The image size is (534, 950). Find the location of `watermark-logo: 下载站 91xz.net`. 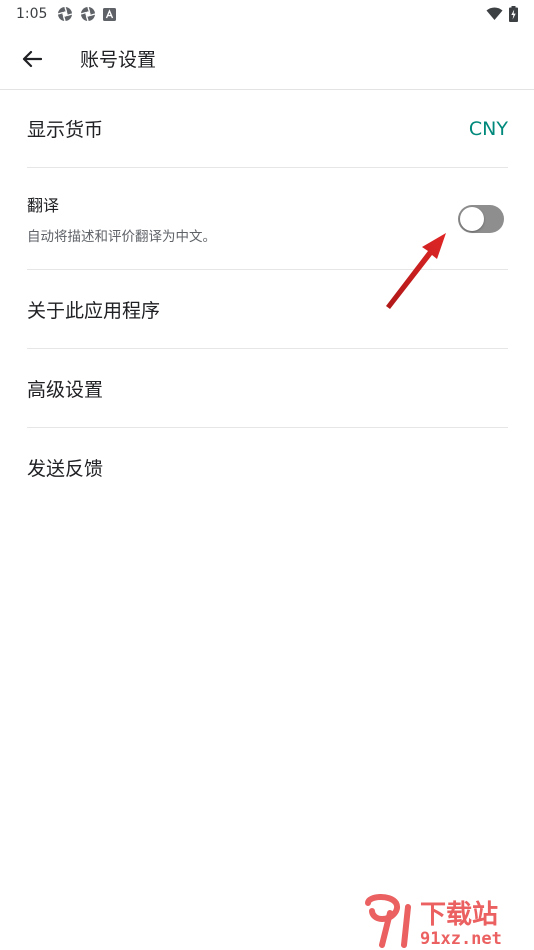

watermark-logo: 下载站 91xz.net is located at coordinates (433, 921).